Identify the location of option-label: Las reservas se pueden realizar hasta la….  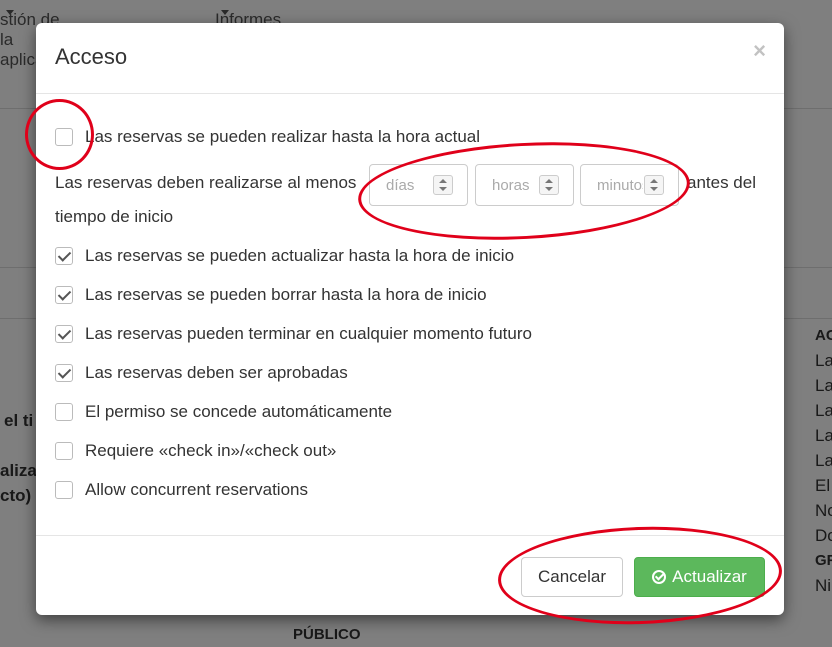
(283, 136).